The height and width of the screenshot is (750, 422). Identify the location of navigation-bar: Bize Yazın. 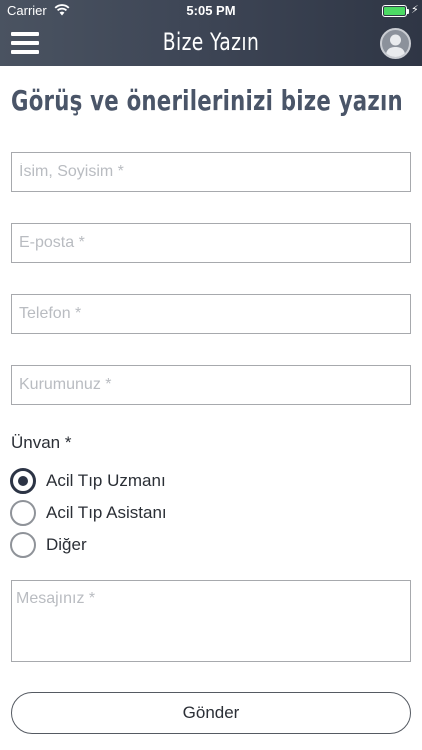
(211, 44).